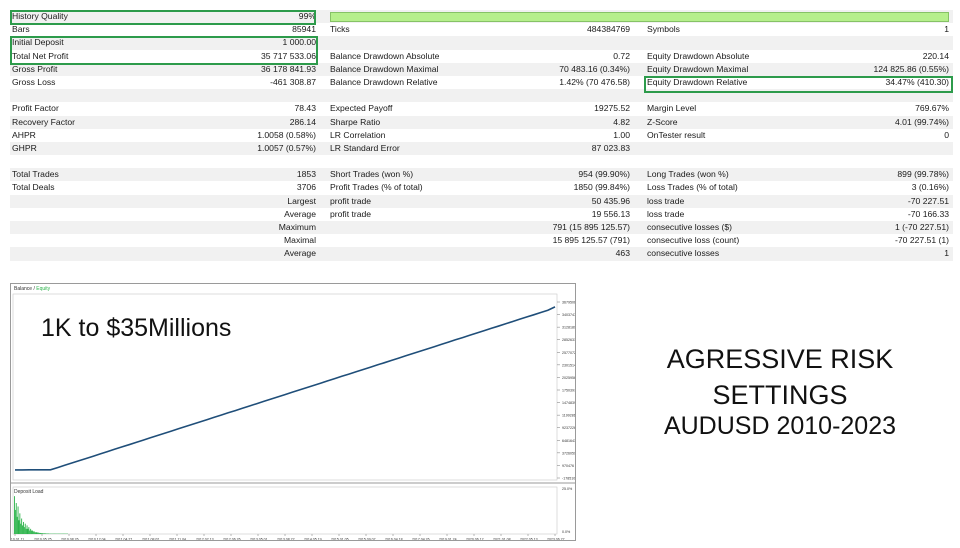 The height and width of the screenshot is (548, 960). I want to click on stats-row: Initial Deposit 1 000.00, so click(481, 43).